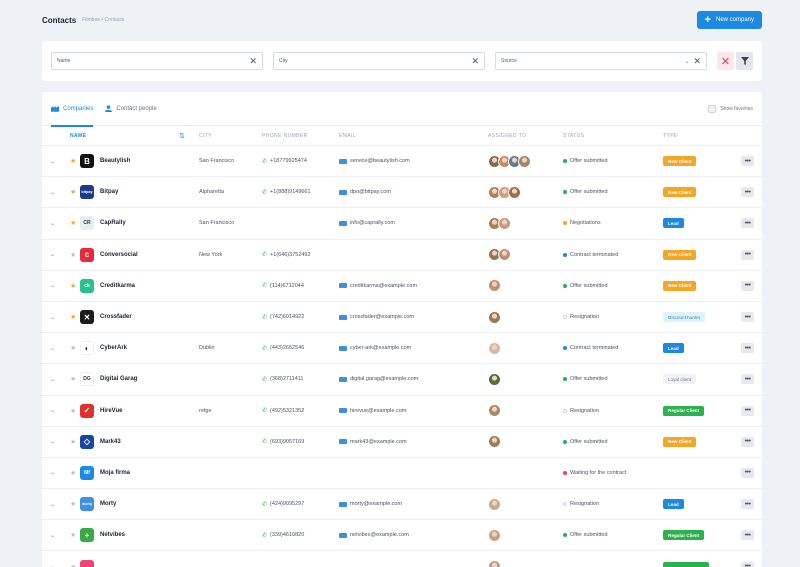  I want to click on company-email: hirevue@example.com, so click(372, 411).